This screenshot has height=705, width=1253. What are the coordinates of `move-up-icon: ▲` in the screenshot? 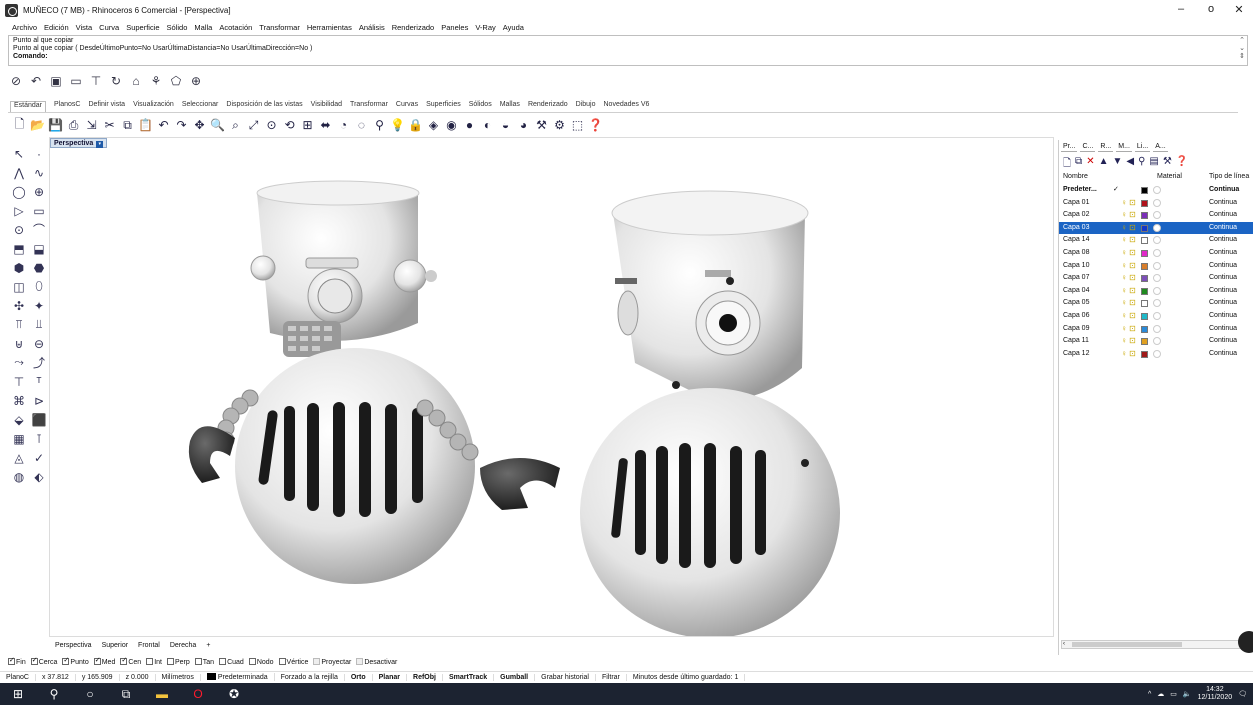 It's located at (1104, 164).